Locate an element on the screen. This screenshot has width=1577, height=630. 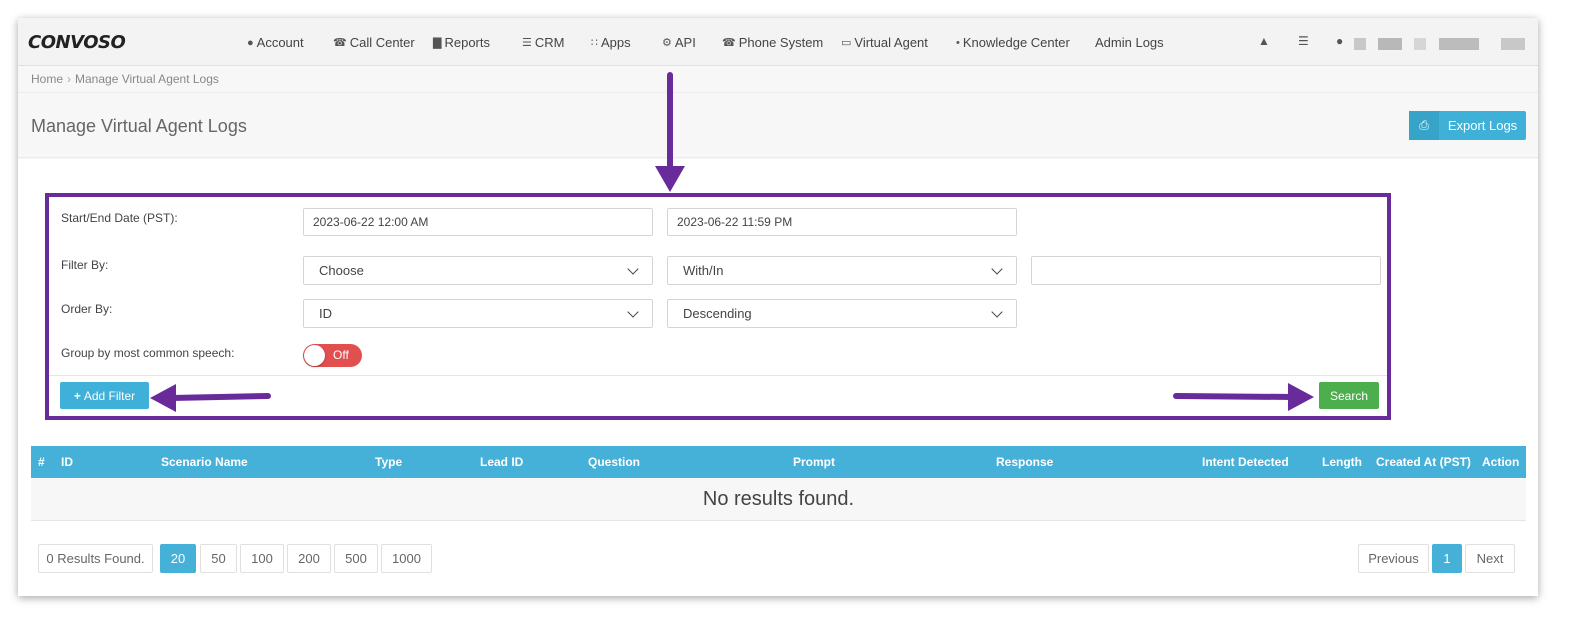
toggle-state-label: Off is located at coordinates (341, 355).